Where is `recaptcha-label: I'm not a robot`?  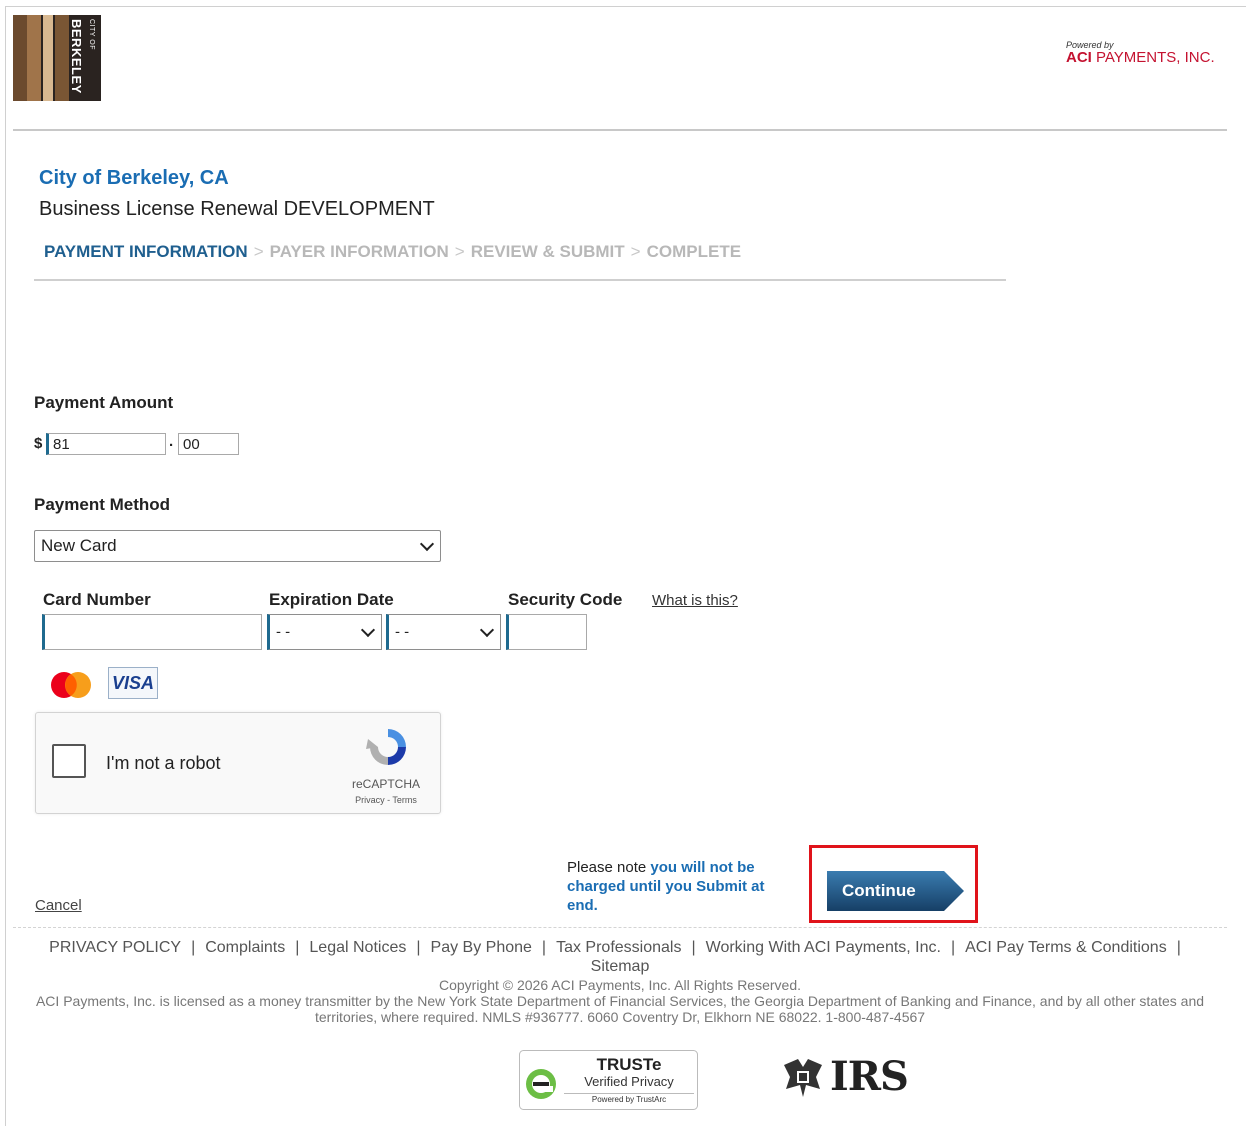
recaptcha-label: I'm not a robot is located at coordinates (163, 763).